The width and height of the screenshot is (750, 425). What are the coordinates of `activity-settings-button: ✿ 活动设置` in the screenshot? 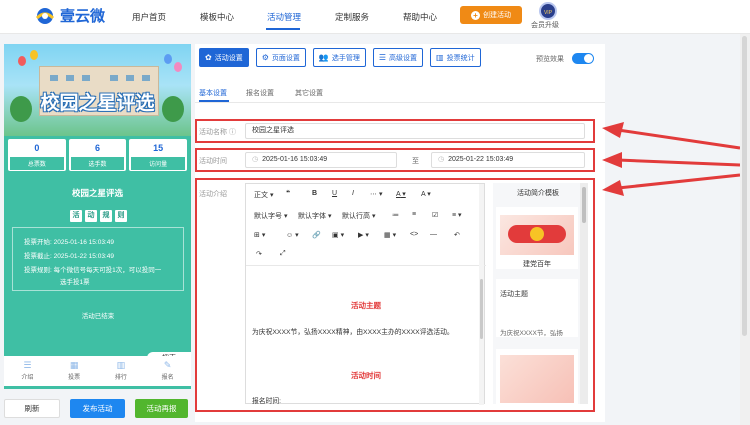 It's located at (224, 57).